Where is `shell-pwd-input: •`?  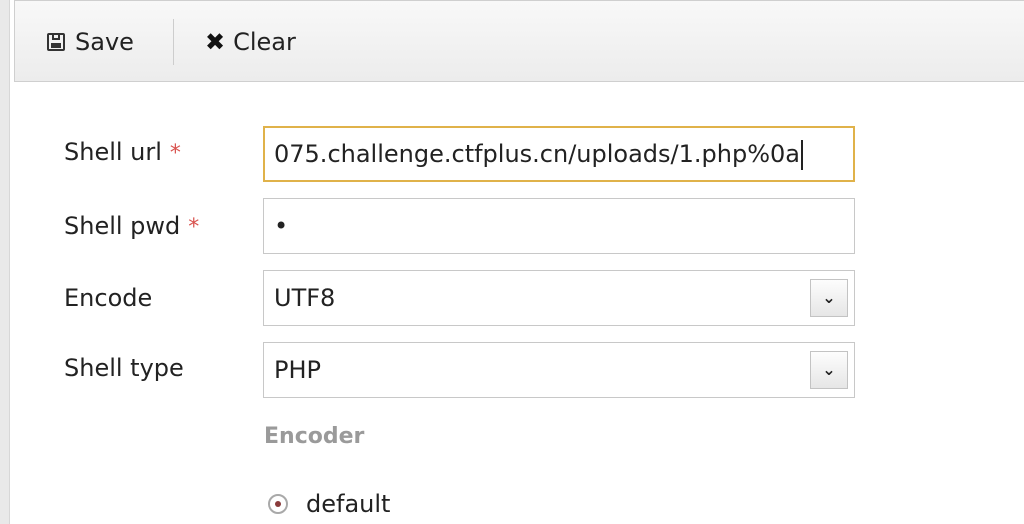 shell-pwd-input: • is located at coordinates (559, 226).